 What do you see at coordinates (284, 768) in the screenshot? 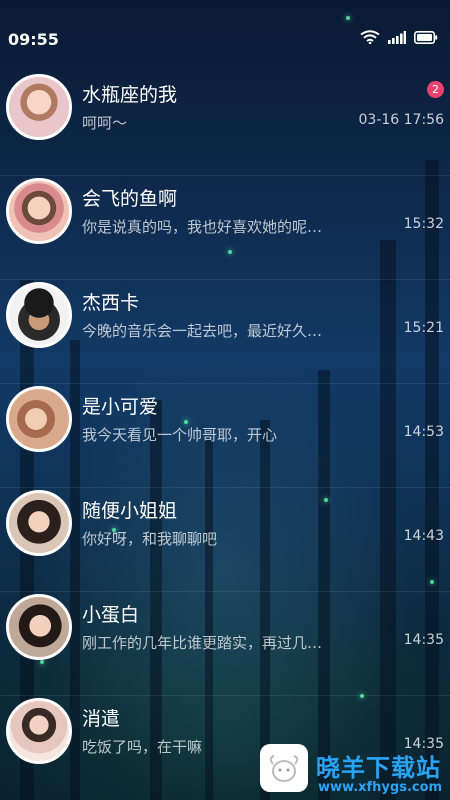
I see `sheep-logo-icon` at bounding box center [284, 768].